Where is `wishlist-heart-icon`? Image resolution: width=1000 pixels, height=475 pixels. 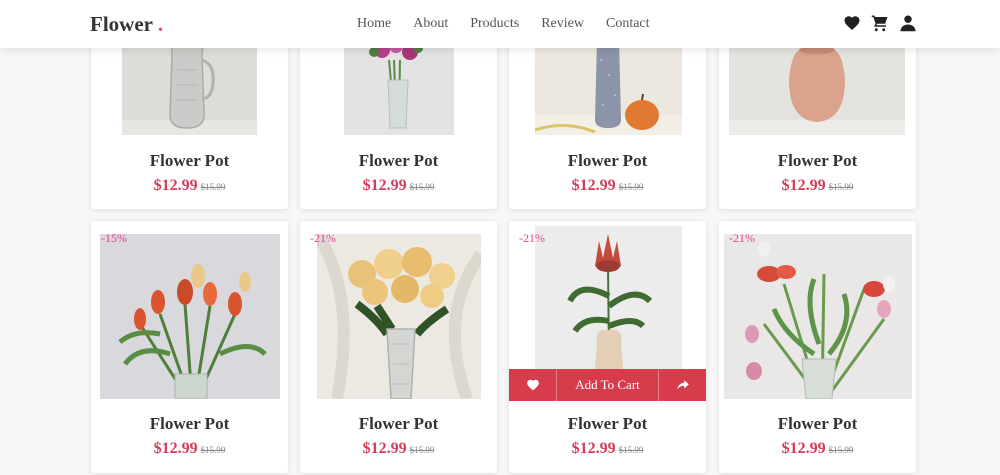 wishlist-heart-icon is located at coordinates (533, 385).